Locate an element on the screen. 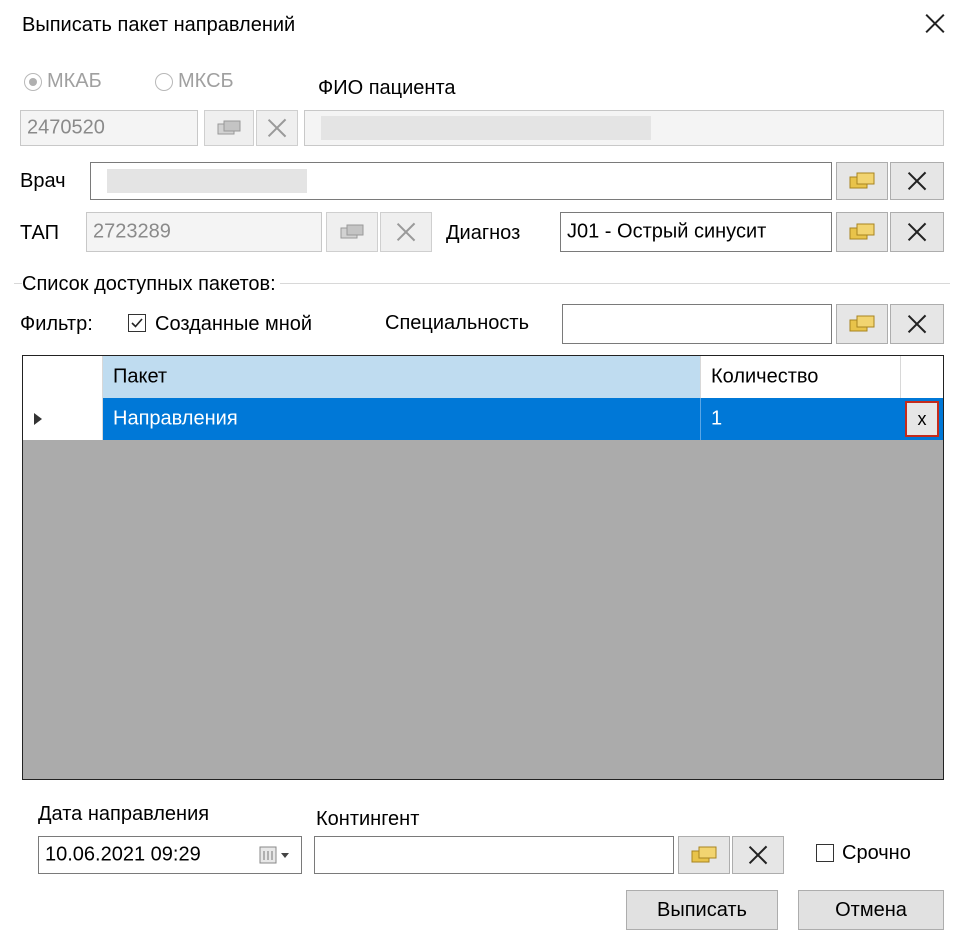  diagnosis-field: J01 - Острый синусит is located at coordinates (696, 232).